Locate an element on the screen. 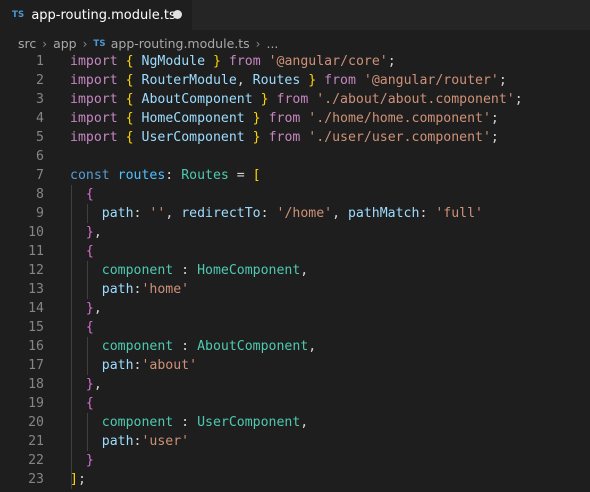 This screenshot has width=590, height=492. code-line: 7 const routes: Routes = [ is located at coordinates (295, 175).